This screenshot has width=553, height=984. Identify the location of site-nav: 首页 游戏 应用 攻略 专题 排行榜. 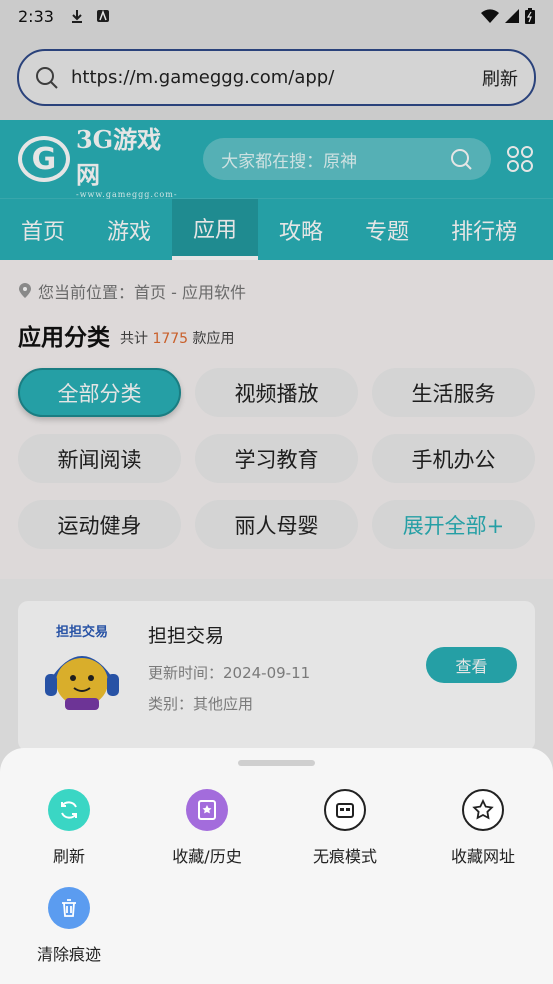
(276, 229).